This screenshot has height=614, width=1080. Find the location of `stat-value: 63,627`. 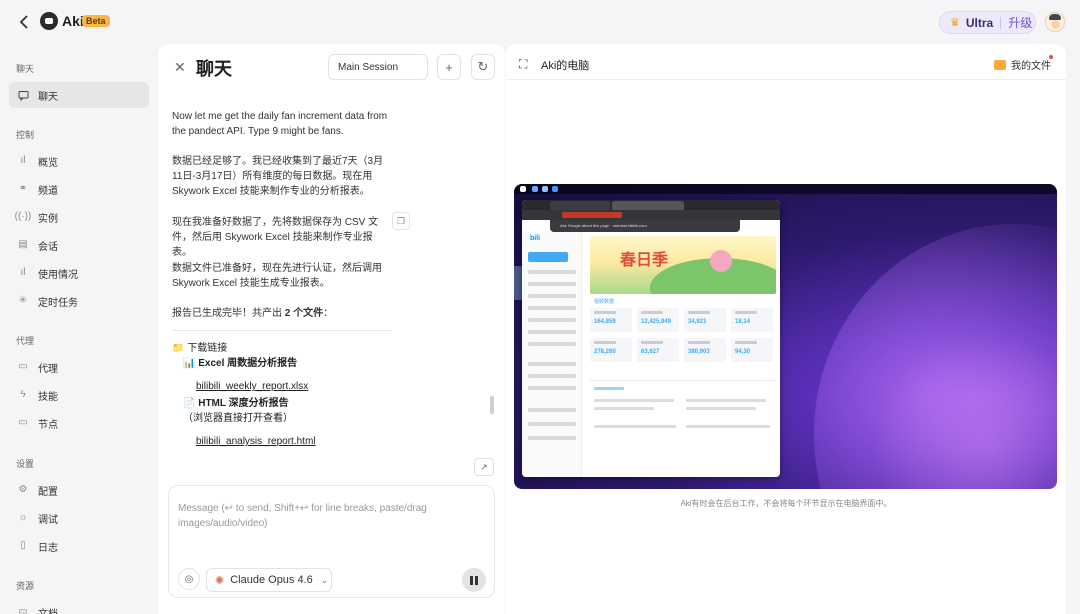

stat-value: 63,627 is located at coordinates (650, 352).